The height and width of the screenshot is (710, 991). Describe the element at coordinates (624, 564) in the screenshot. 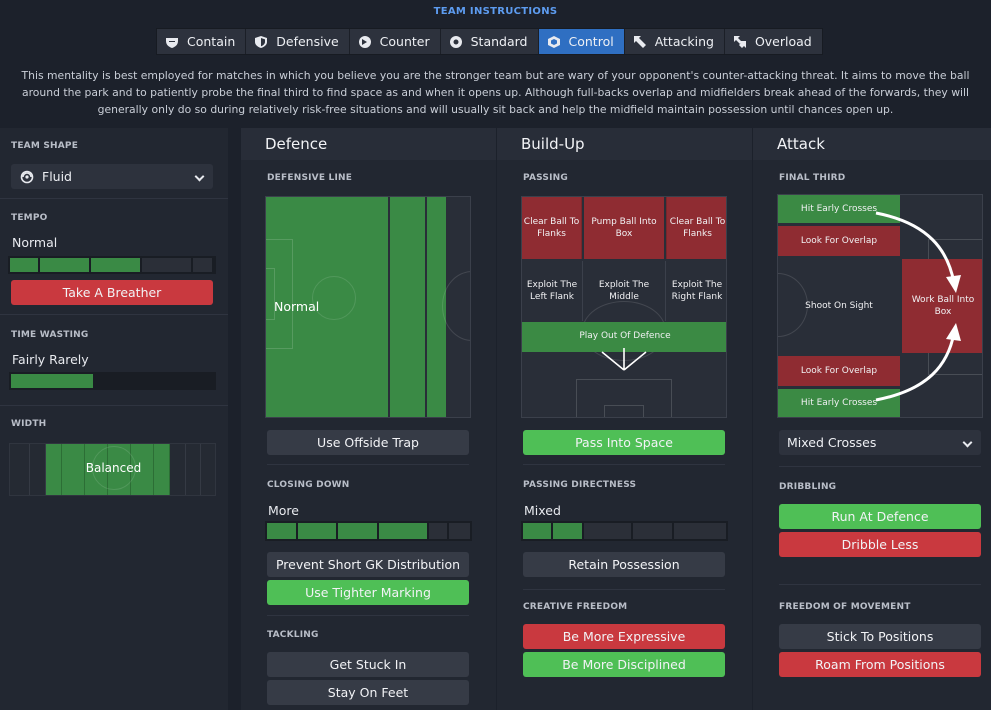

I see `retain-possession-button: Retain Possession` at that location.